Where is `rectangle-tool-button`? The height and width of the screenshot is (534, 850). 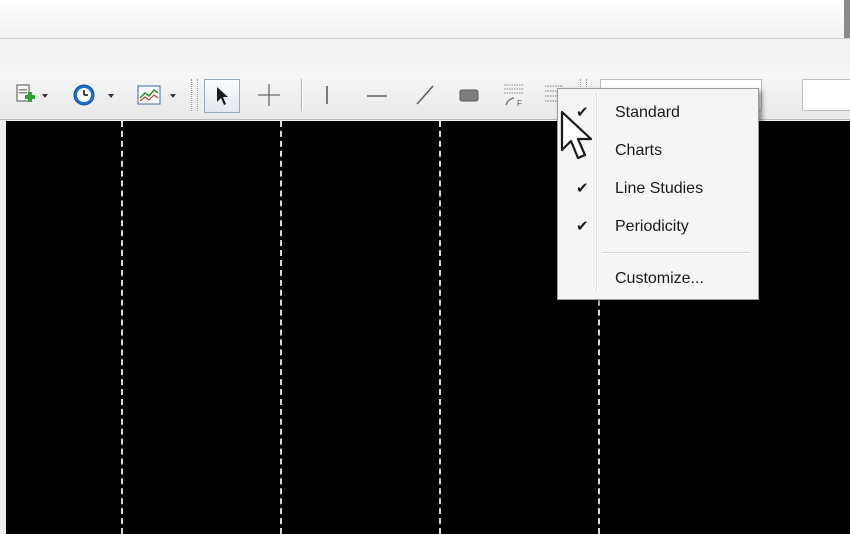 rectangle-tool-button is located at coordinates (469, 95).